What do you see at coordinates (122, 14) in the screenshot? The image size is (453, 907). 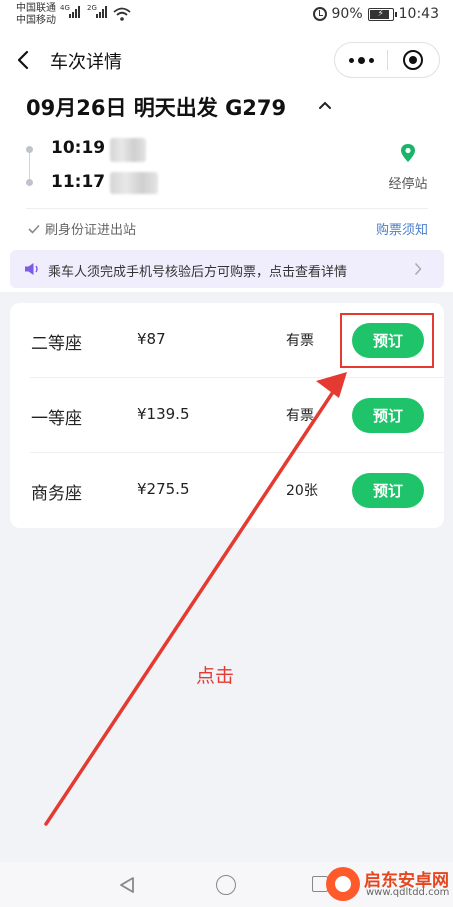 I see `wifi-icon` at bounding box center [122, 14].